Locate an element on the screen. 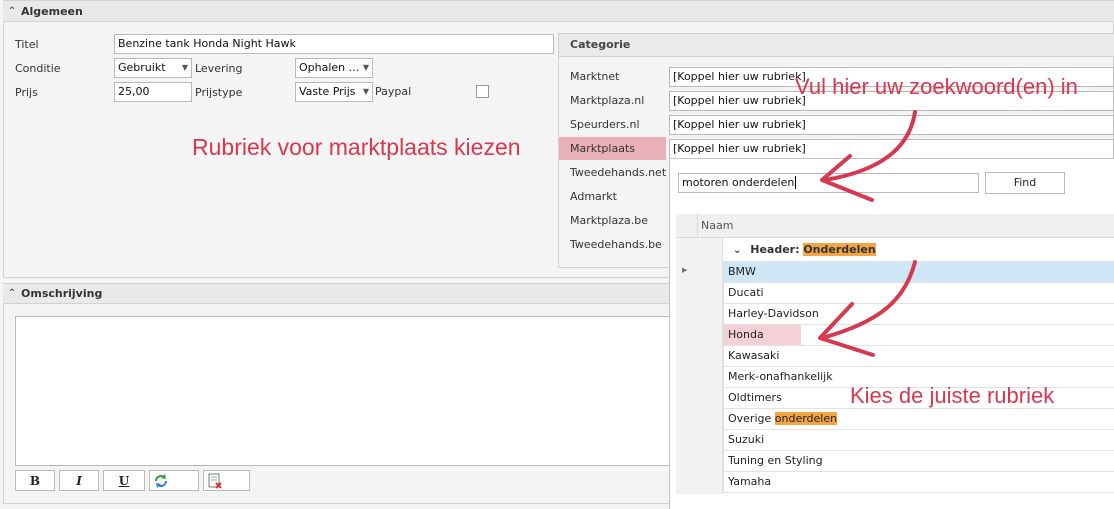  arrow-to-search is located at coordinates (870, 146).